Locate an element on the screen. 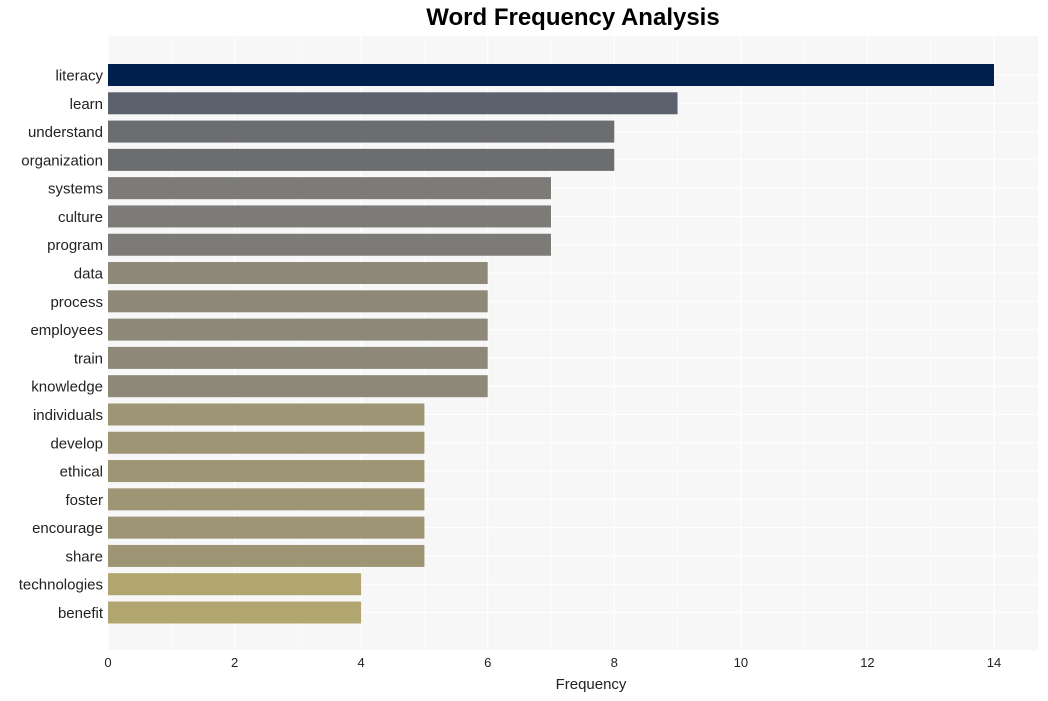 The width and height of the screenshot is (1048, 701). y-tick-label: employees is located at coordinates (66, 330).